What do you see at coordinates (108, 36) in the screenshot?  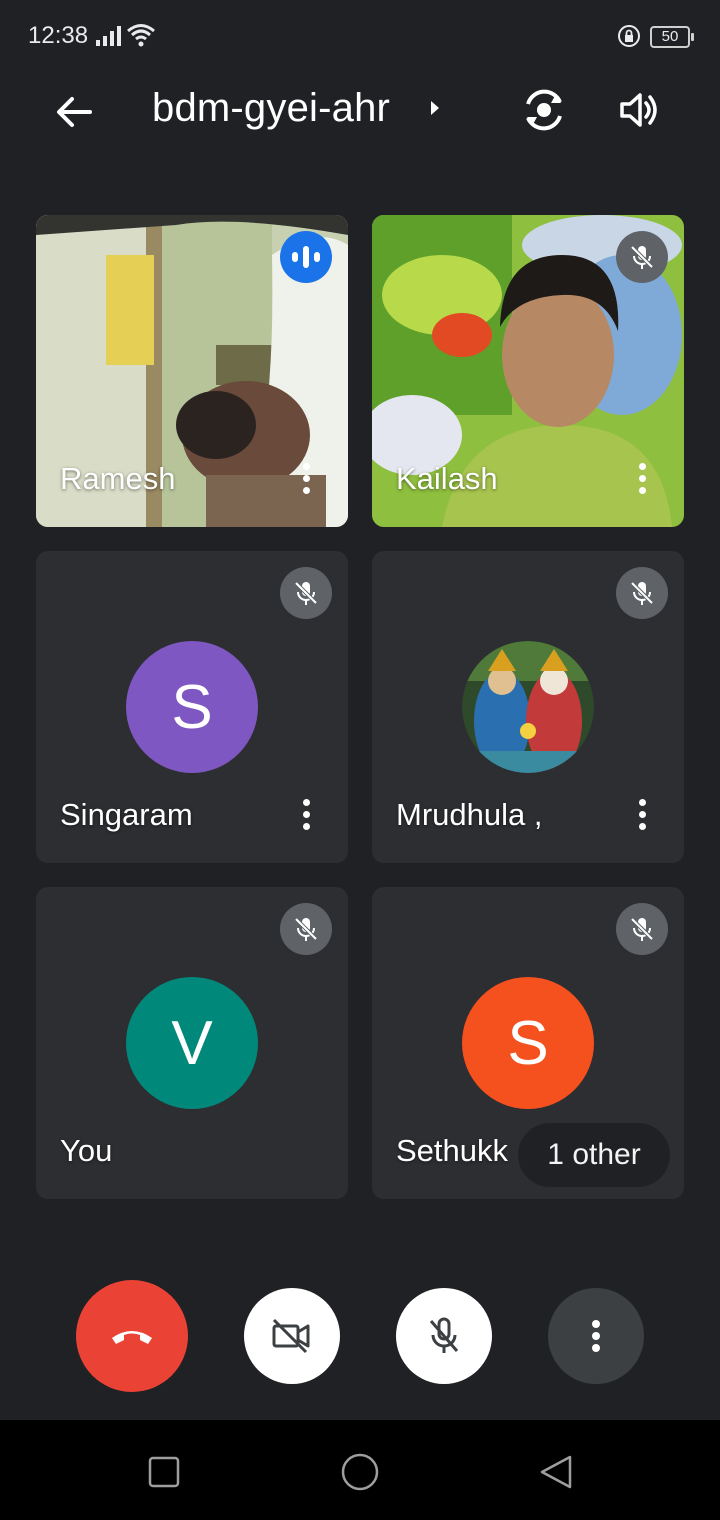 I see `cell-signal-icon` at bounding box center [108, 36].